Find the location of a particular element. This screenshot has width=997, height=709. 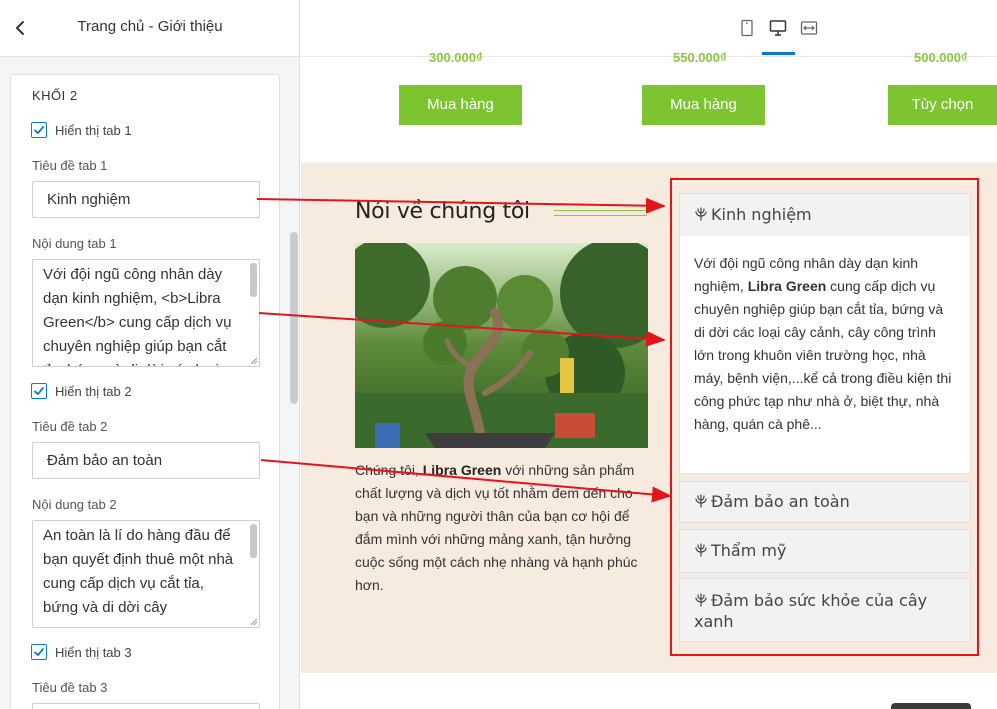

checkbox-label: Hiển thị tab 2 is located at coordinates (93, 391).